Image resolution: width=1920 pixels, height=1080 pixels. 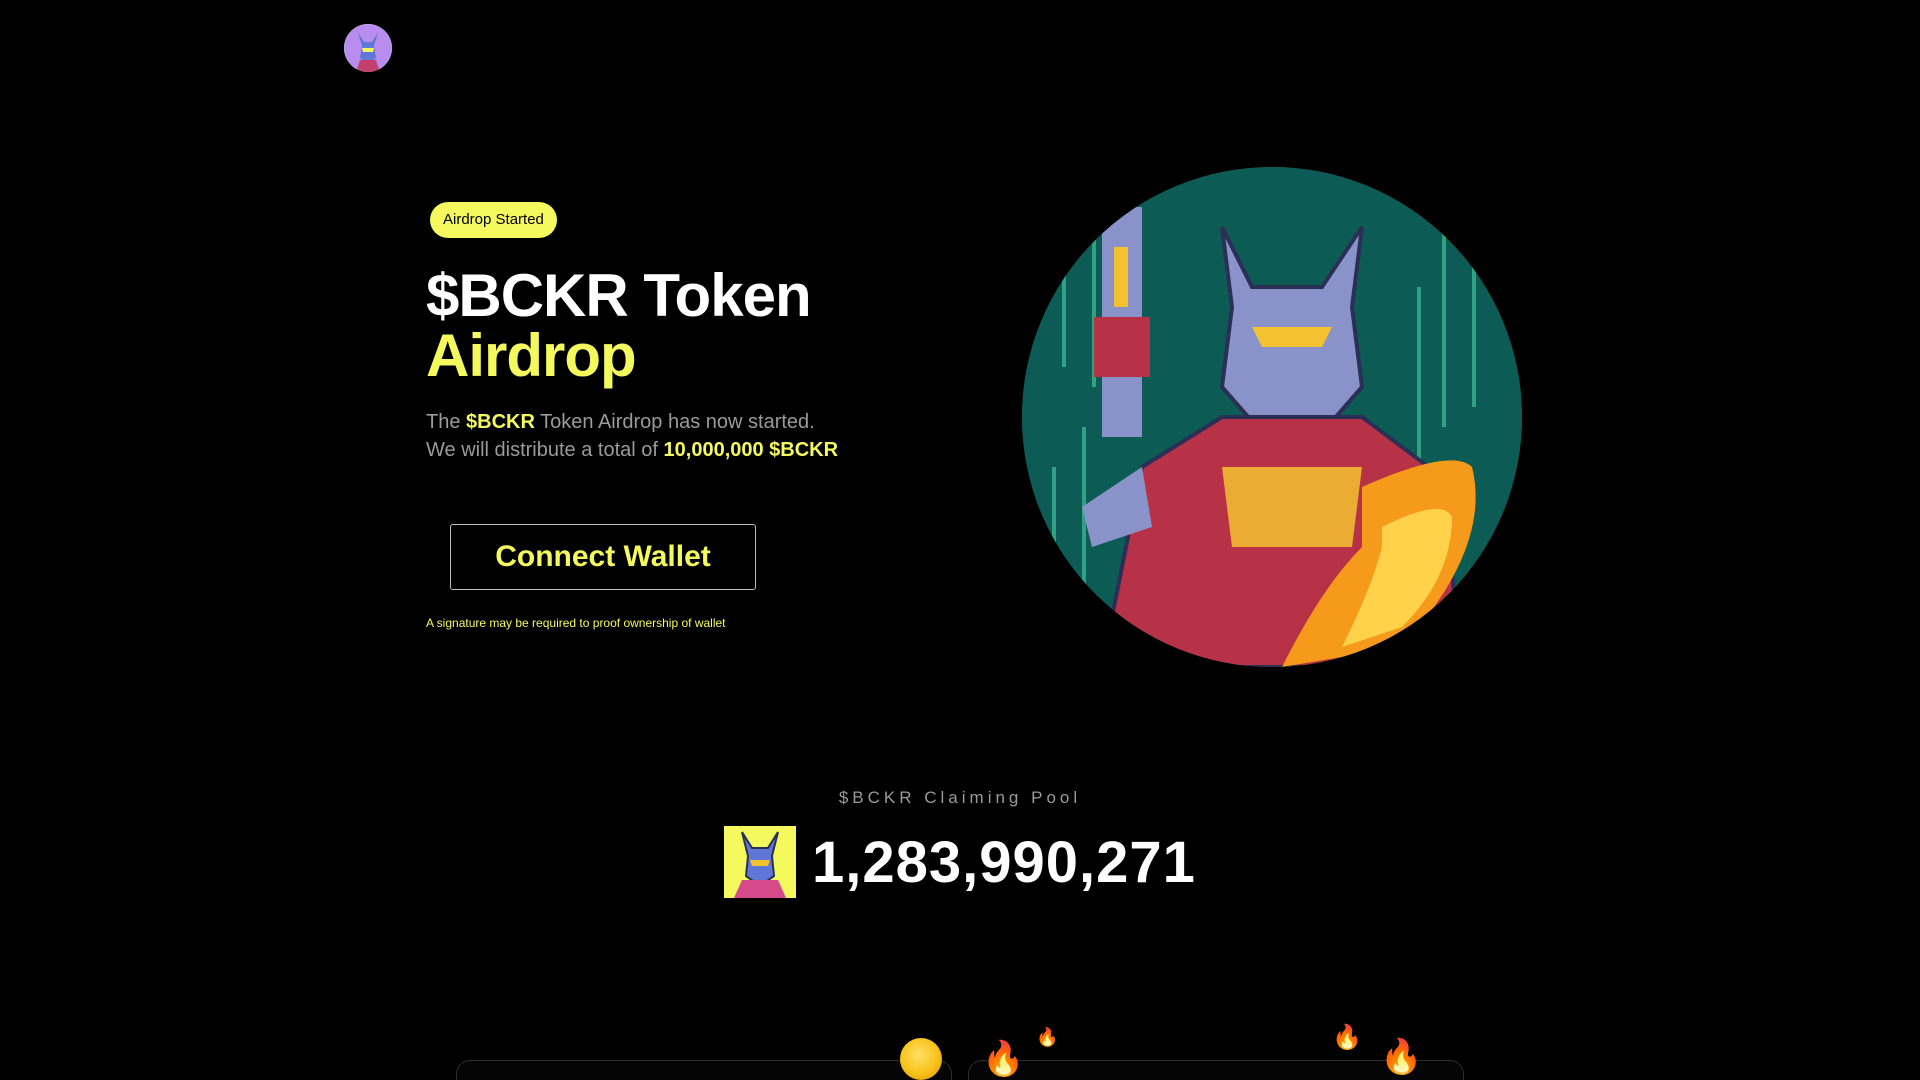 I want to click on gold-coin-icon, so click(x=921, y=1059).